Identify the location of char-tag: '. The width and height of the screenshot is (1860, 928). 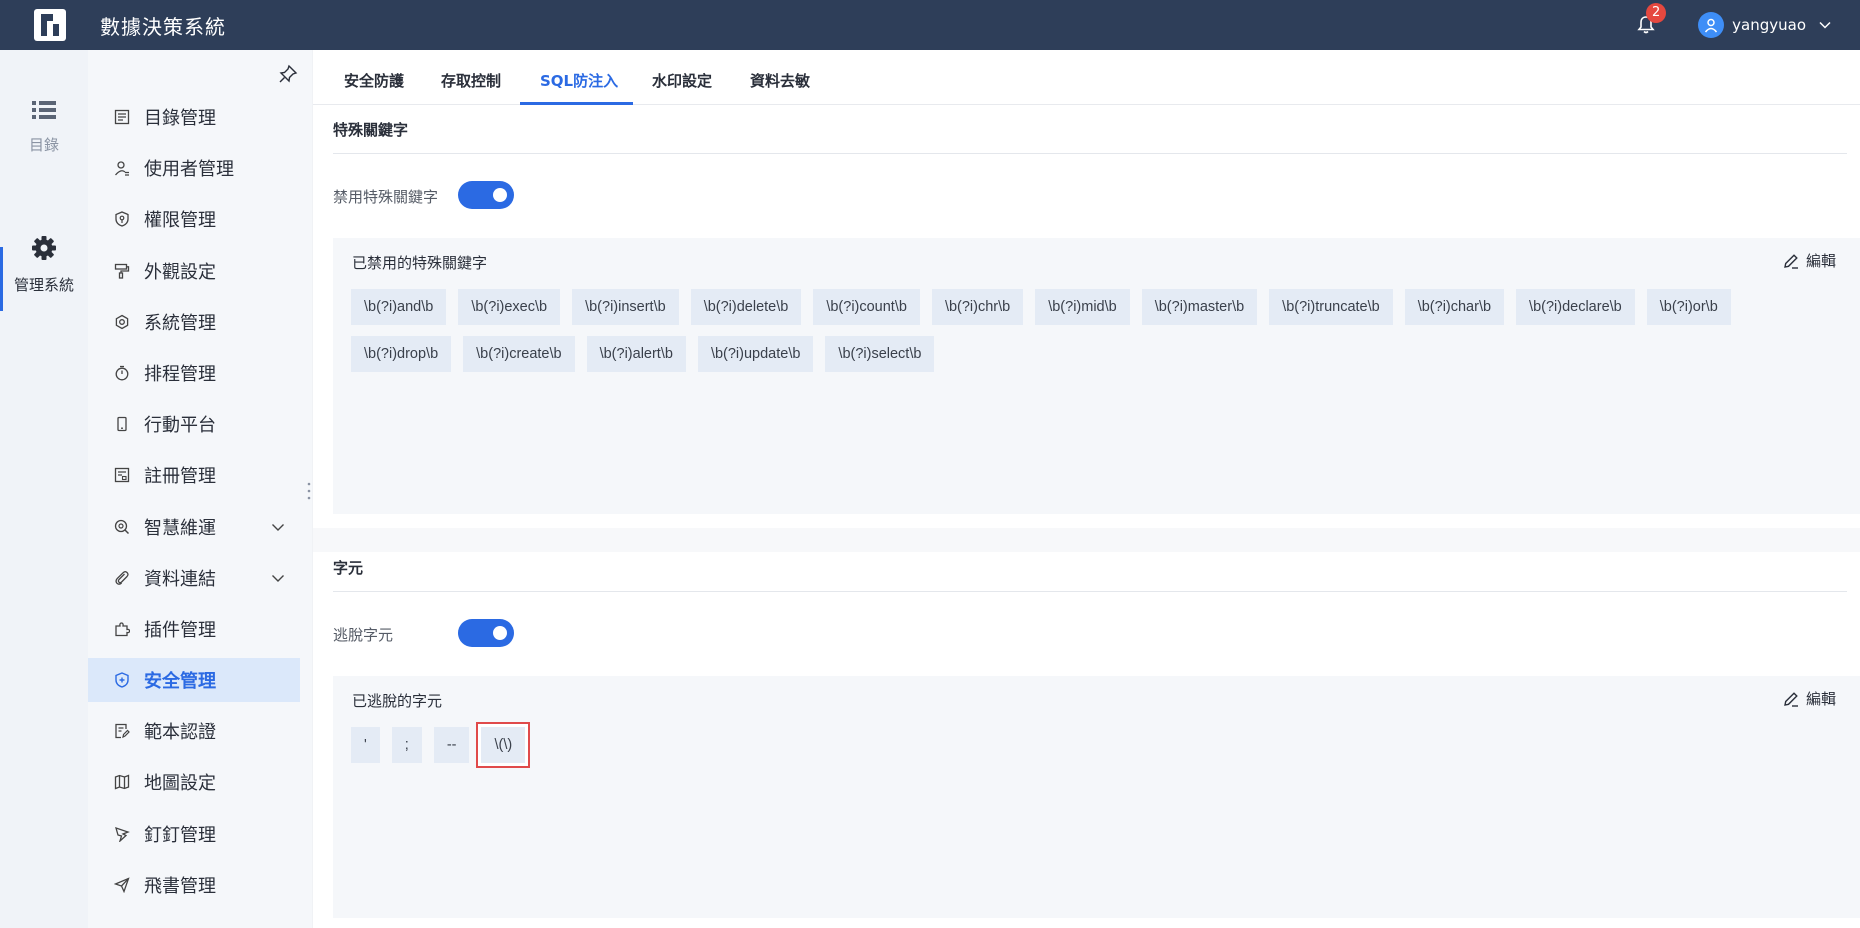
(365, 745).